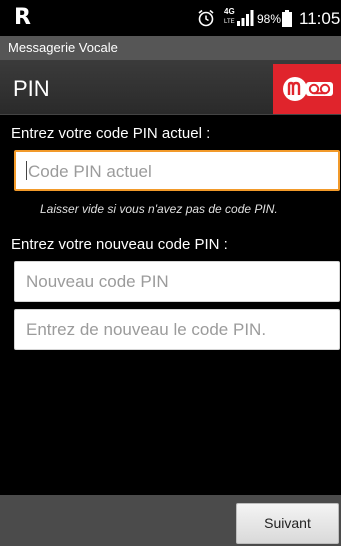  I want to click on signal-icon, so click(245, 20).